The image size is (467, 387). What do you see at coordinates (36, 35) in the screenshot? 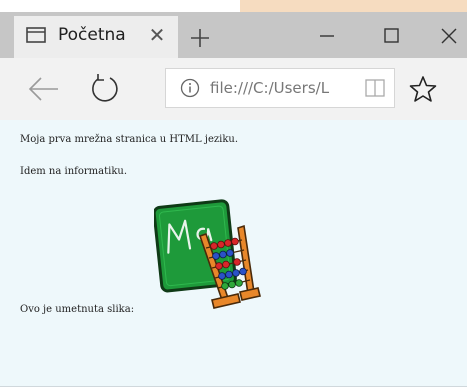
I see `page-icon` at bounding box center [36, 35].